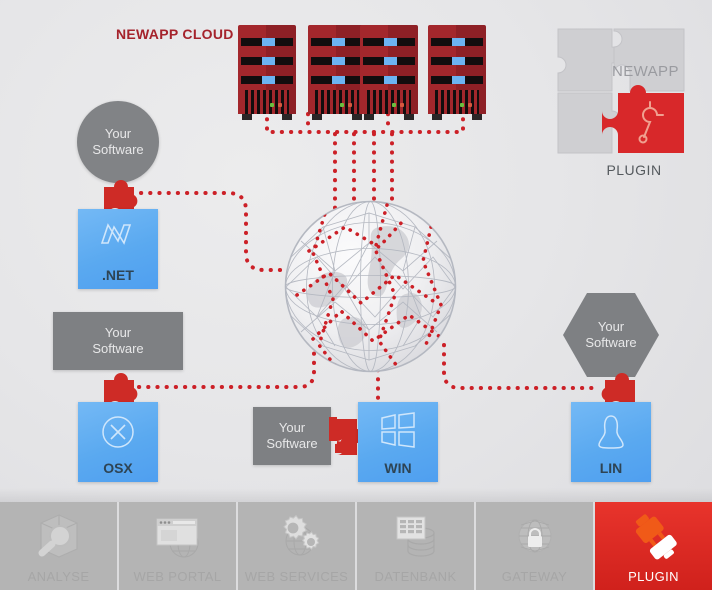 Image resolution: width=712 pixels, height=590 pixels. What do you see at coordinates (118, 275) in the screenshot?
I see `platform-label: .NET` at bounding box center [118, 275].